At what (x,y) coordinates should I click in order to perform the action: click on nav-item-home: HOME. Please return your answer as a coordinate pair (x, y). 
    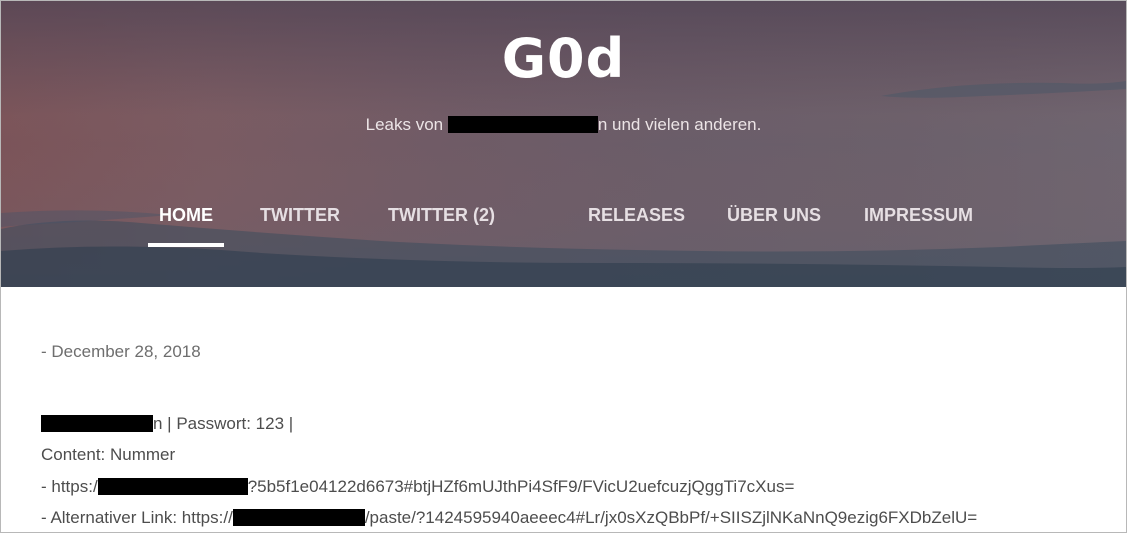
    Looking at the image, I should click on (186, 215).